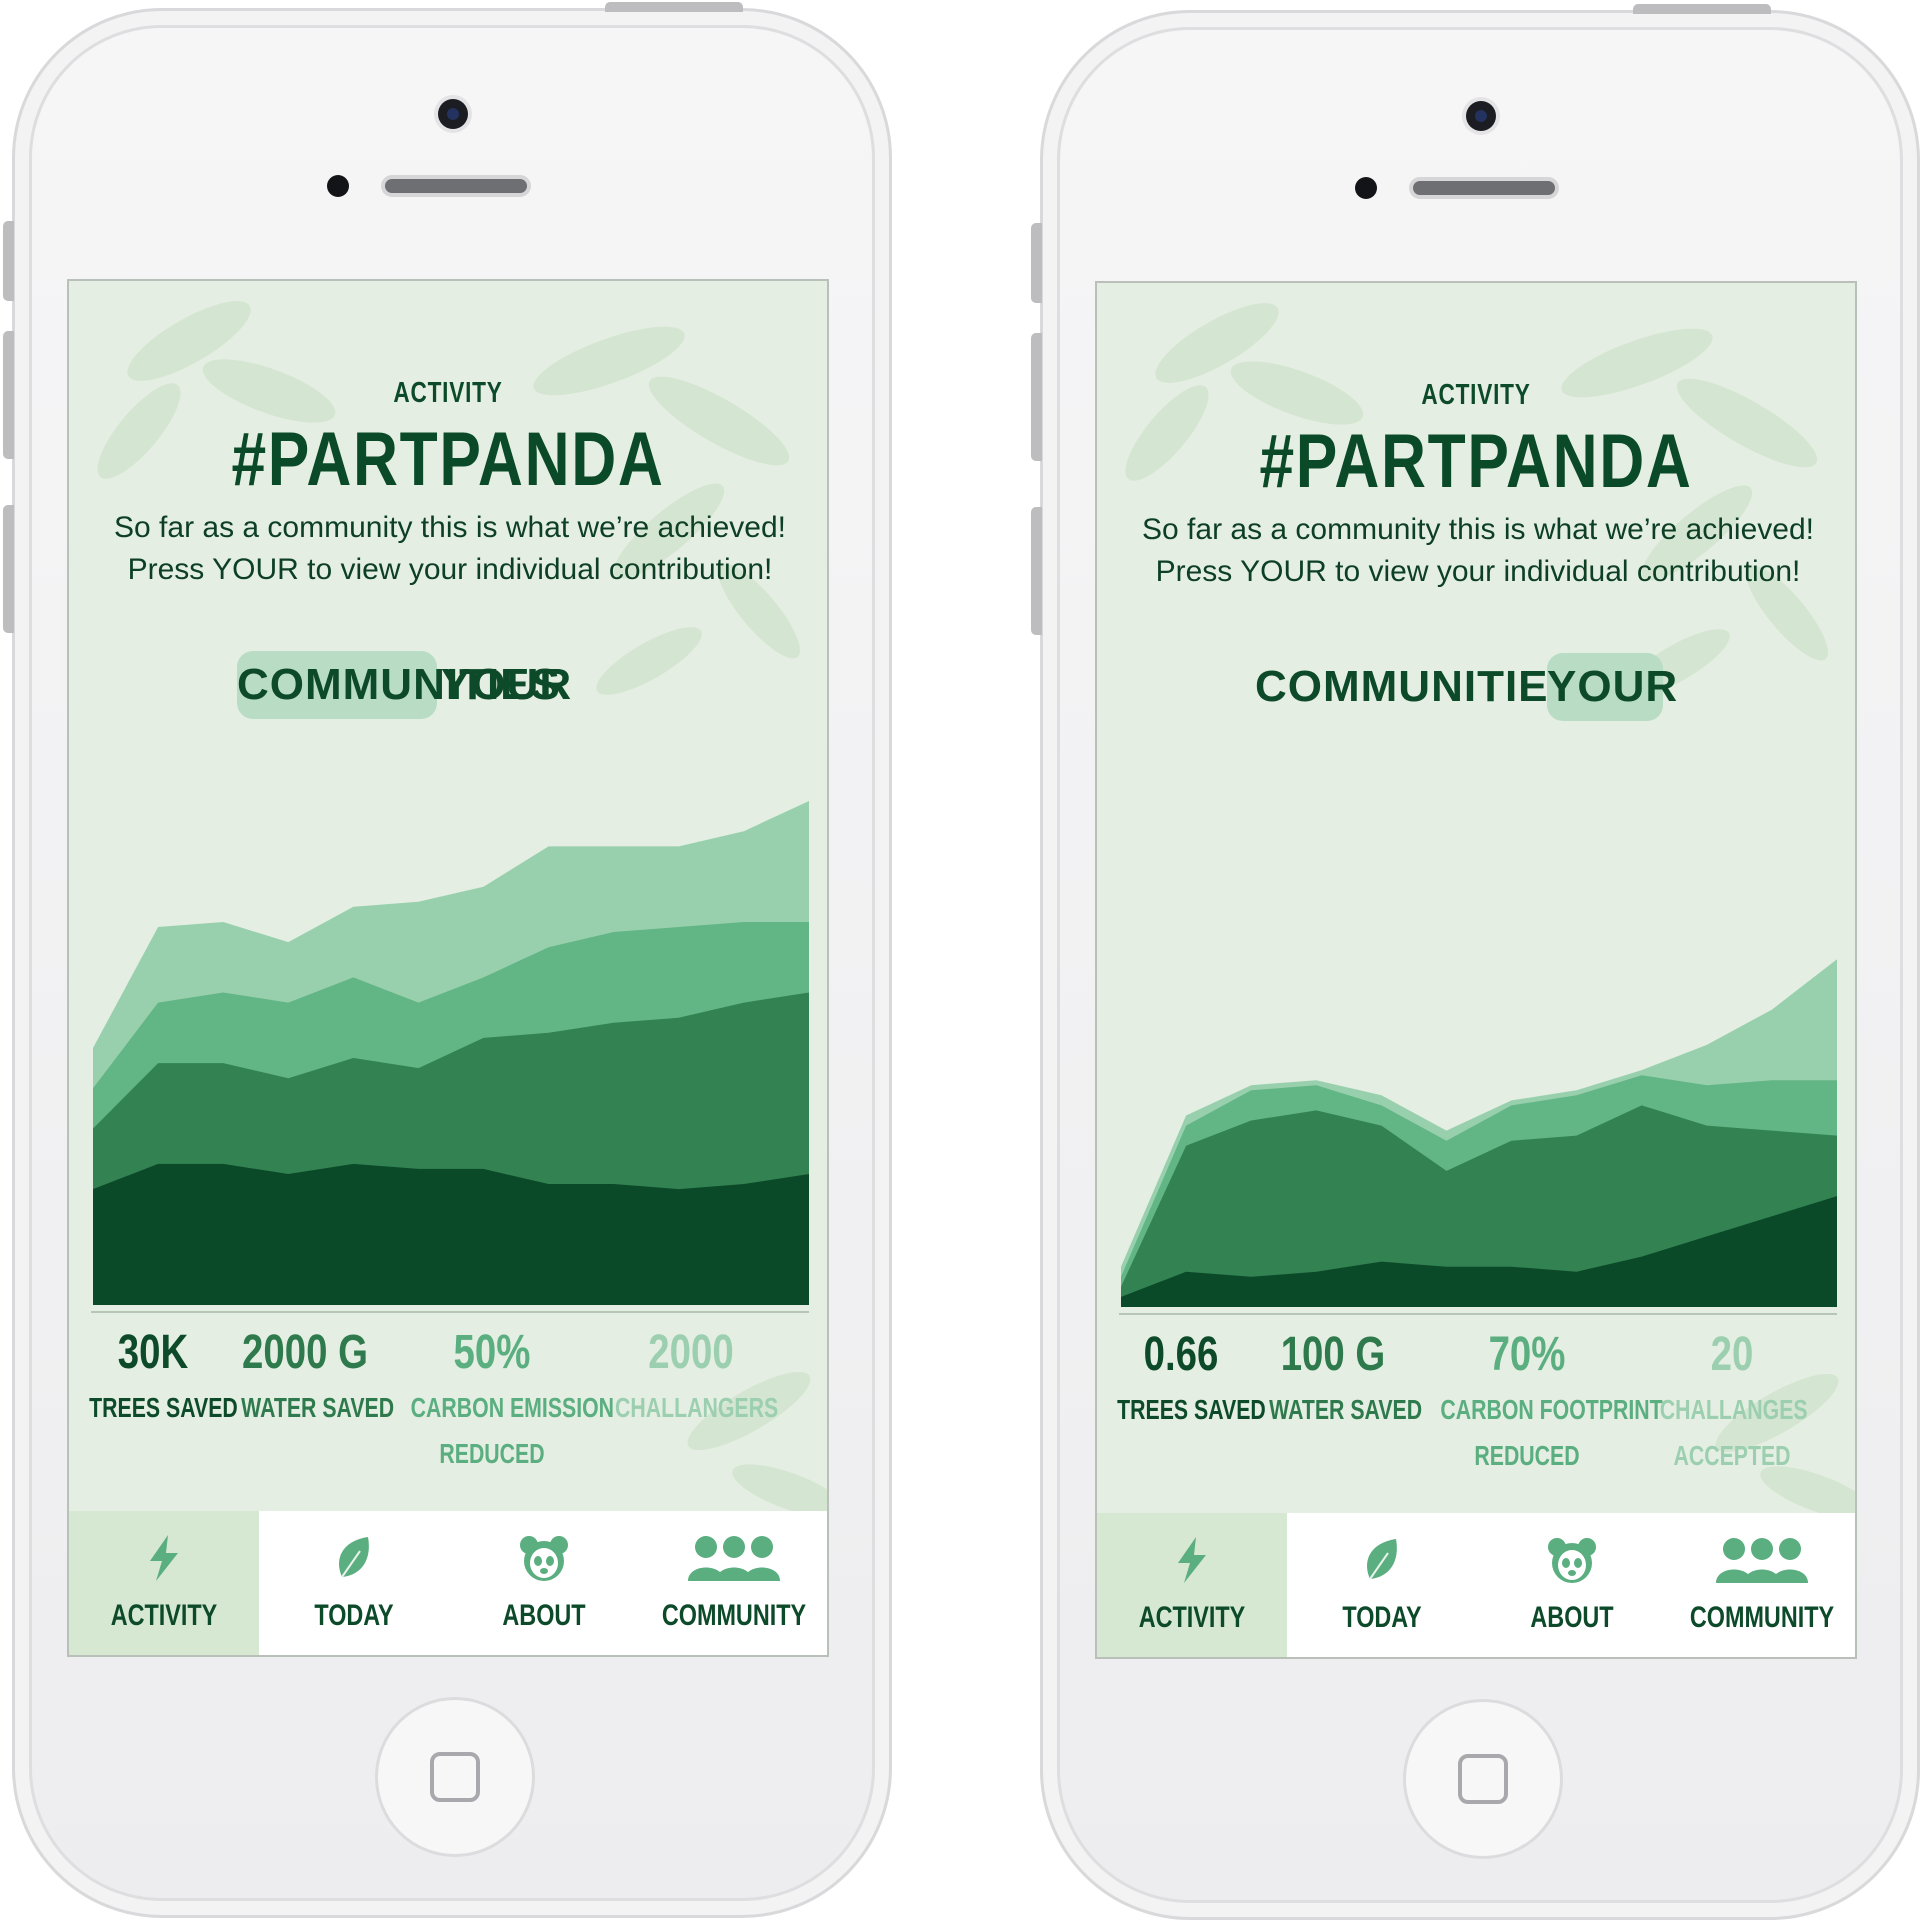 The height and width of the screenshot is (1922, 1920). I want to click on stat-trees-saved: 0.66 TREES SAVED, so click(1181, 1378).